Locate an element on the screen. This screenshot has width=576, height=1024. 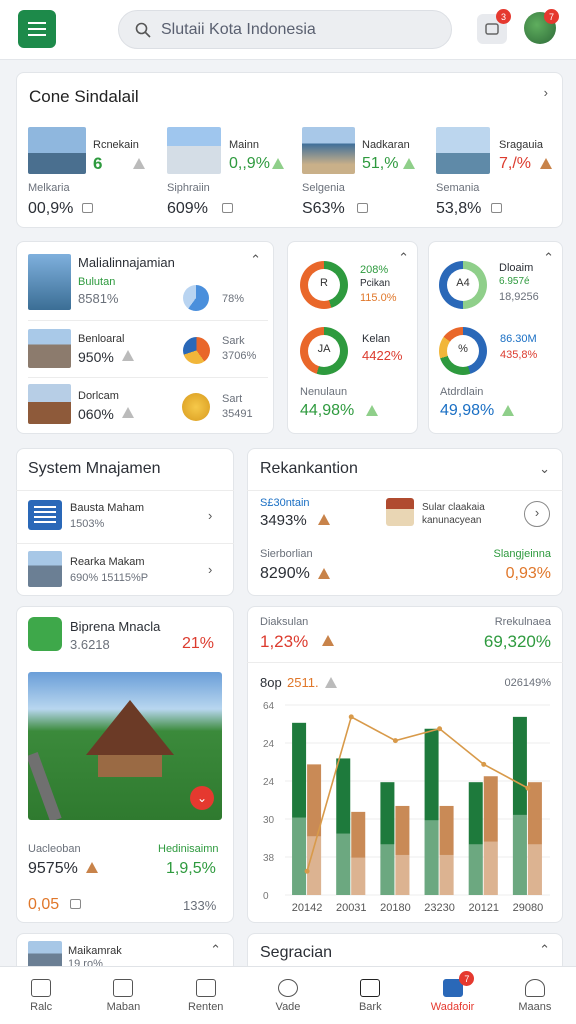
y-tick-label: 30 is located at coordinates (269, 820).